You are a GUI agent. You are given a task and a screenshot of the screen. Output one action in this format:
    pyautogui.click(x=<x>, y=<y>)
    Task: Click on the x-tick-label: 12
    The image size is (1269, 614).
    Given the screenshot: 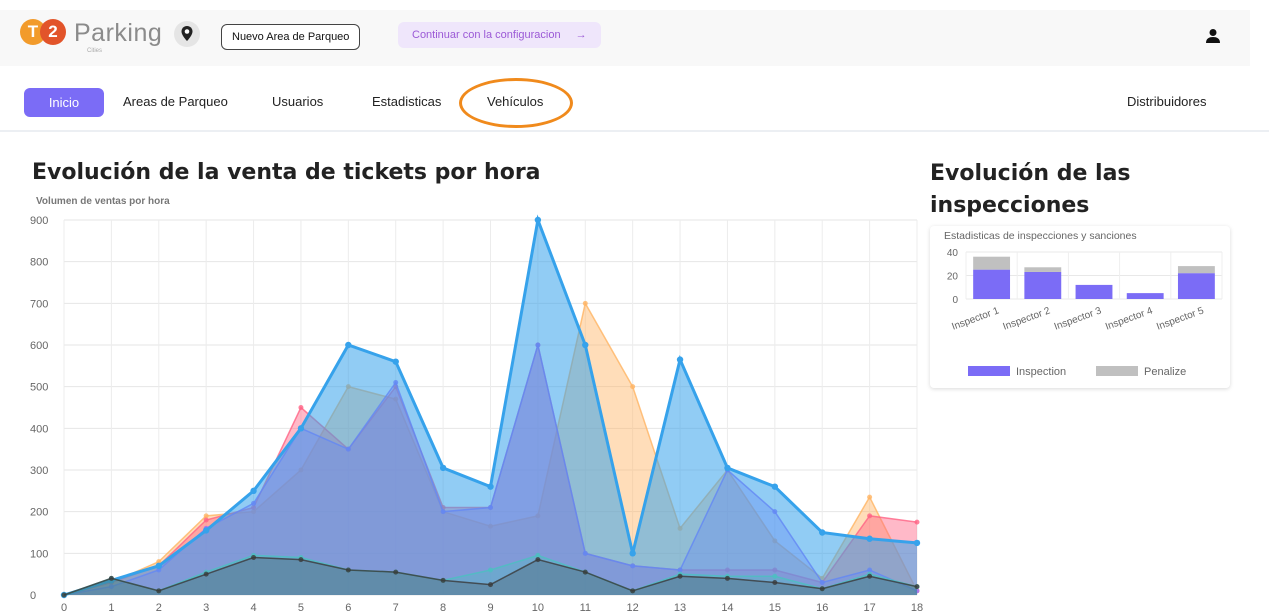 What is the action you would take?
    pyautogui.click(x=633, y=607)
    